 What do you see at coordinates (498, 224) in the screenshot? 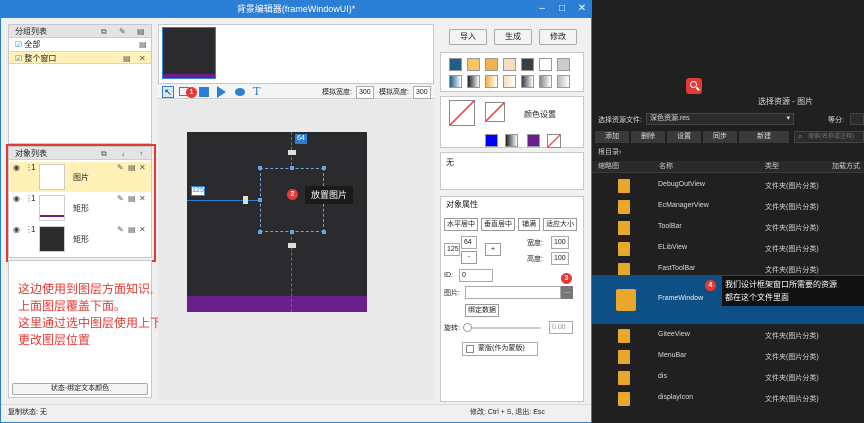
I see `vcenter-button: 垂直居中` at bounding box center [498, 224].